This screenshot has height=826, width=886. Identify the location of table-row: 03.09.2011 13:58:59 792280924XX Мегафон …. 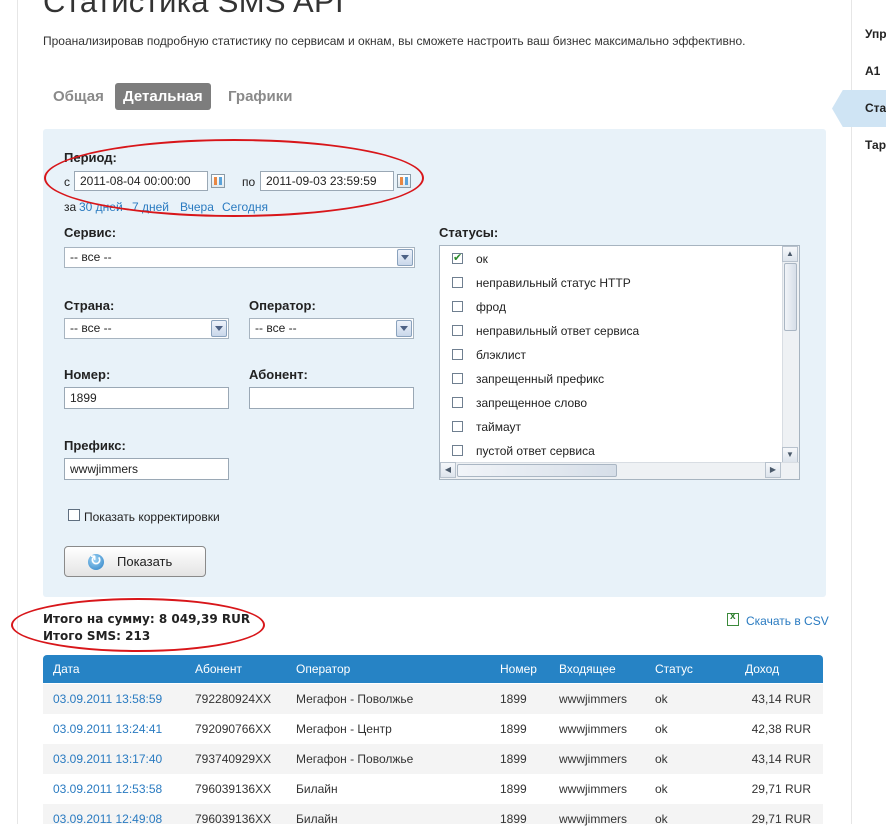
(433, 699).